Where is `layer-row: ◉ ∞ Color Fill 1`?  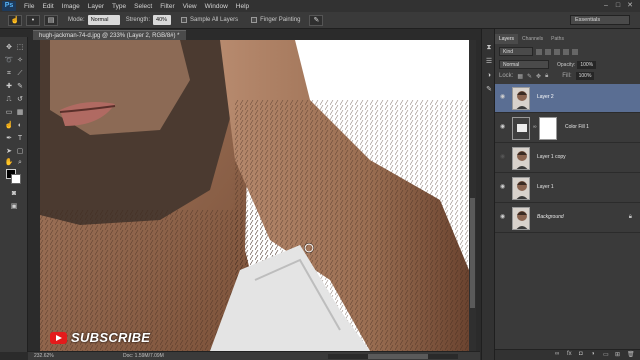
layer-row: ◉ ∞ Color Fill 1 is located at coordinates (567, 128).